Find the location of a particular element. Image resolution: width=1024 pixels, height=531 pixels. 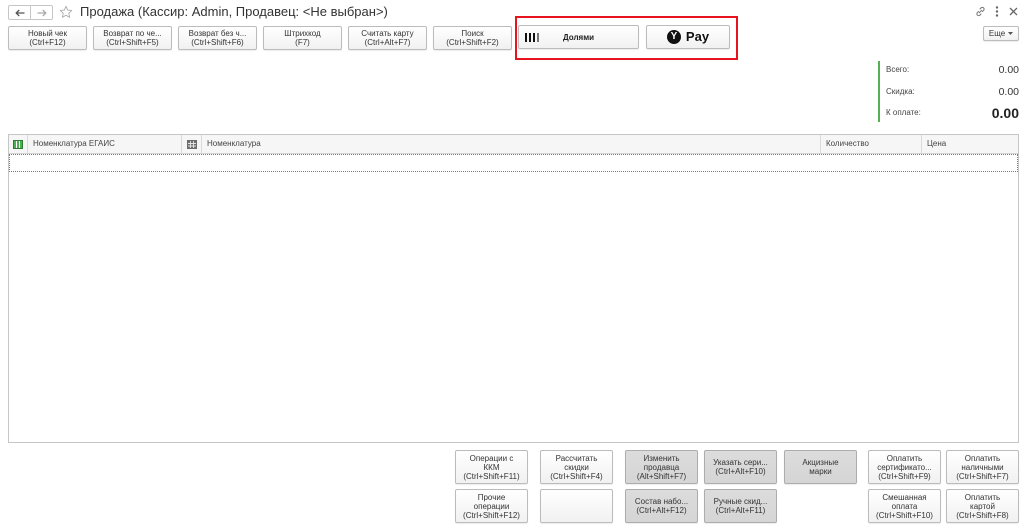

button-shortcut: (Ctrl+Shift+F11) is located at coordinates (491, 476).